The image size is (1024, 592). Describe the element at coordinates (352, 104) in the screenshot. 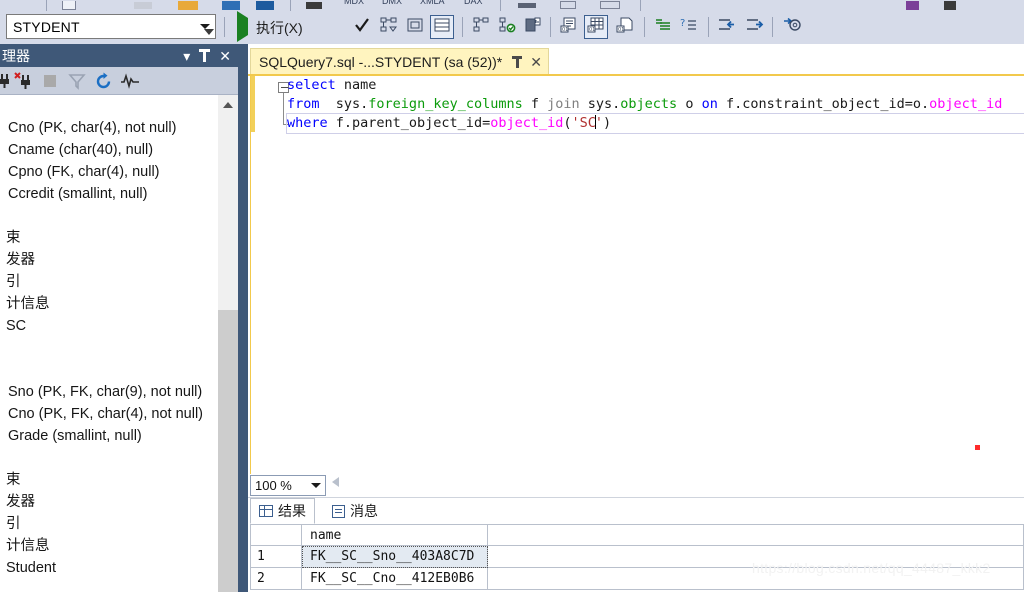

I see `code-token: sys.` at that location.